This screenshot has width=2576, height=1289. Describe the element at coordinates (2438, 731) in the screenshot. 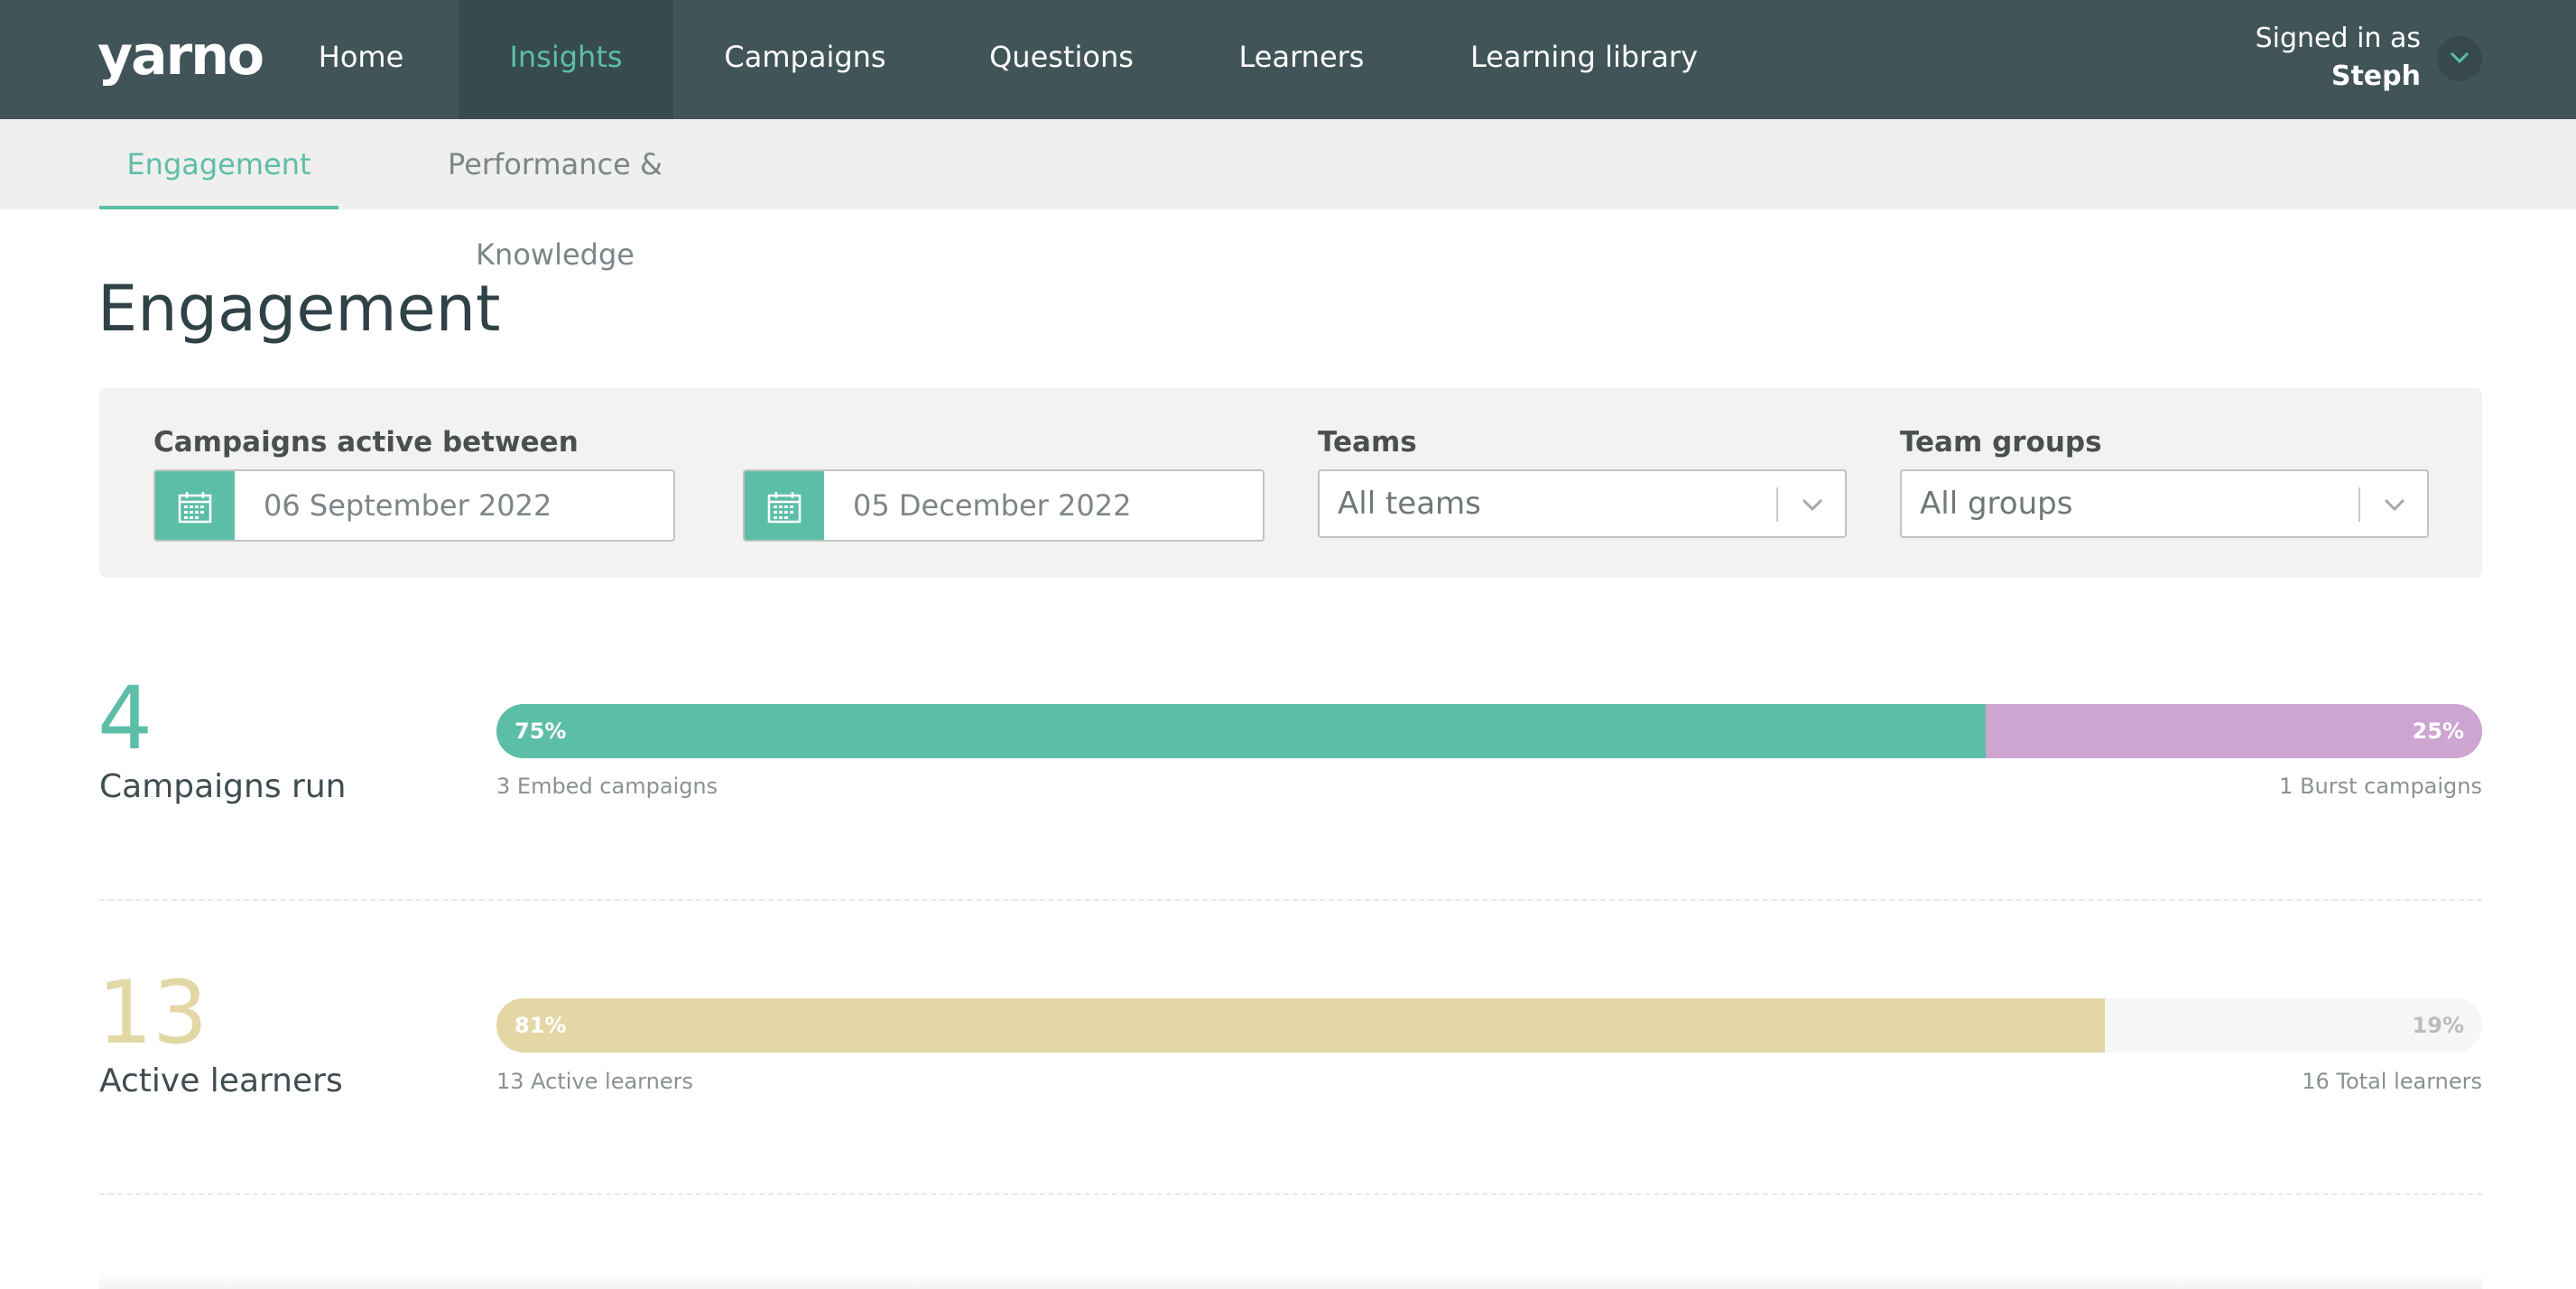

I see `burst-campaigns-pct: 25%` at that location.